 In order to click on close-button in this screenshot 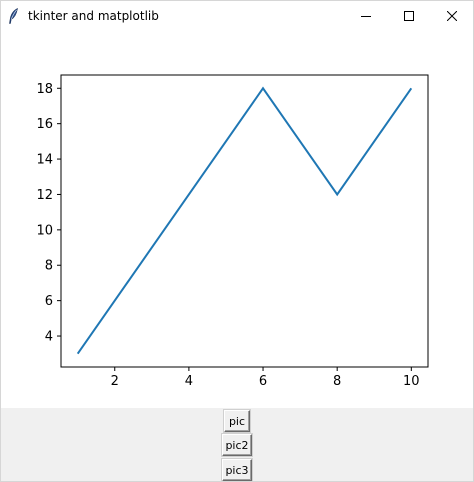, I will do `click(451, 16)`.